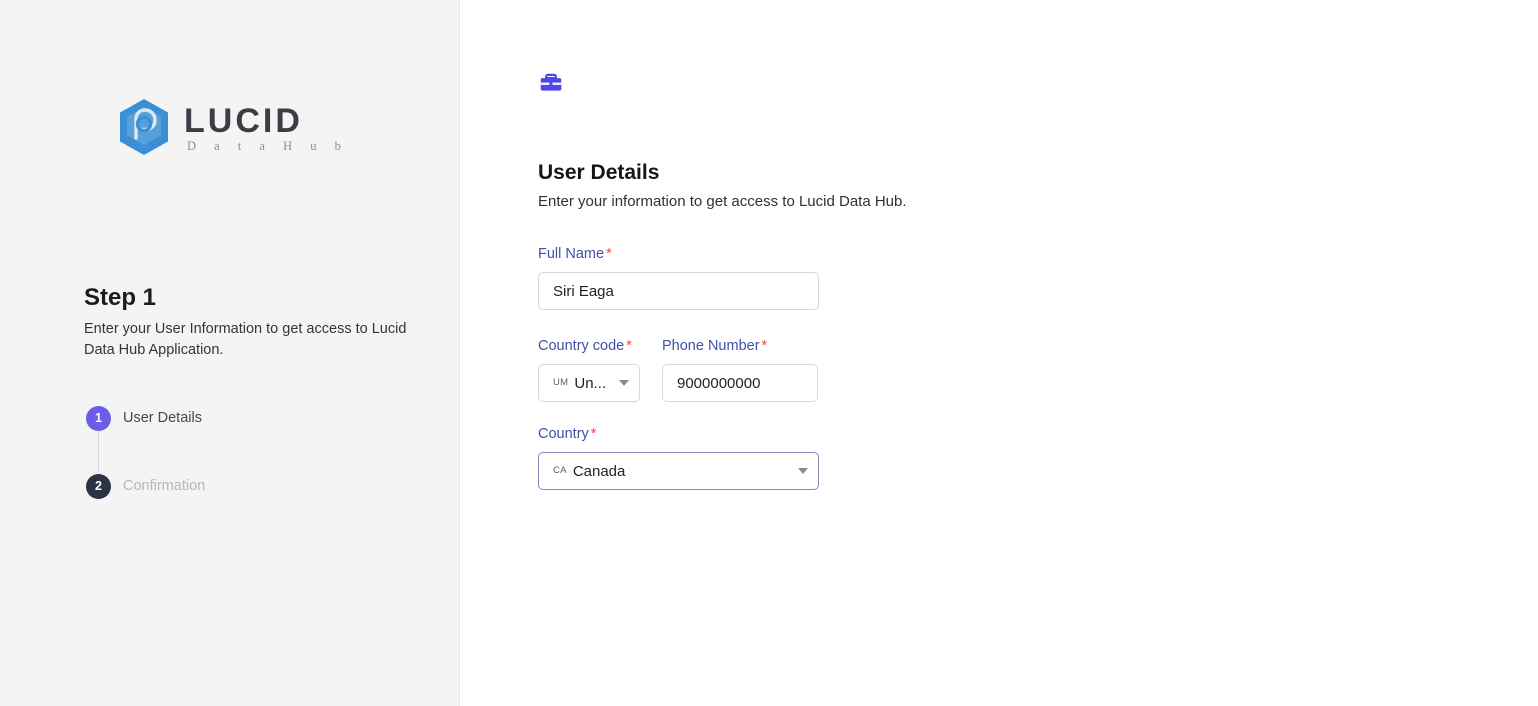 The image size is (1538, 706). I want to click on brand-wordmark: LUCID D a t a H u b, so click(266, 127).